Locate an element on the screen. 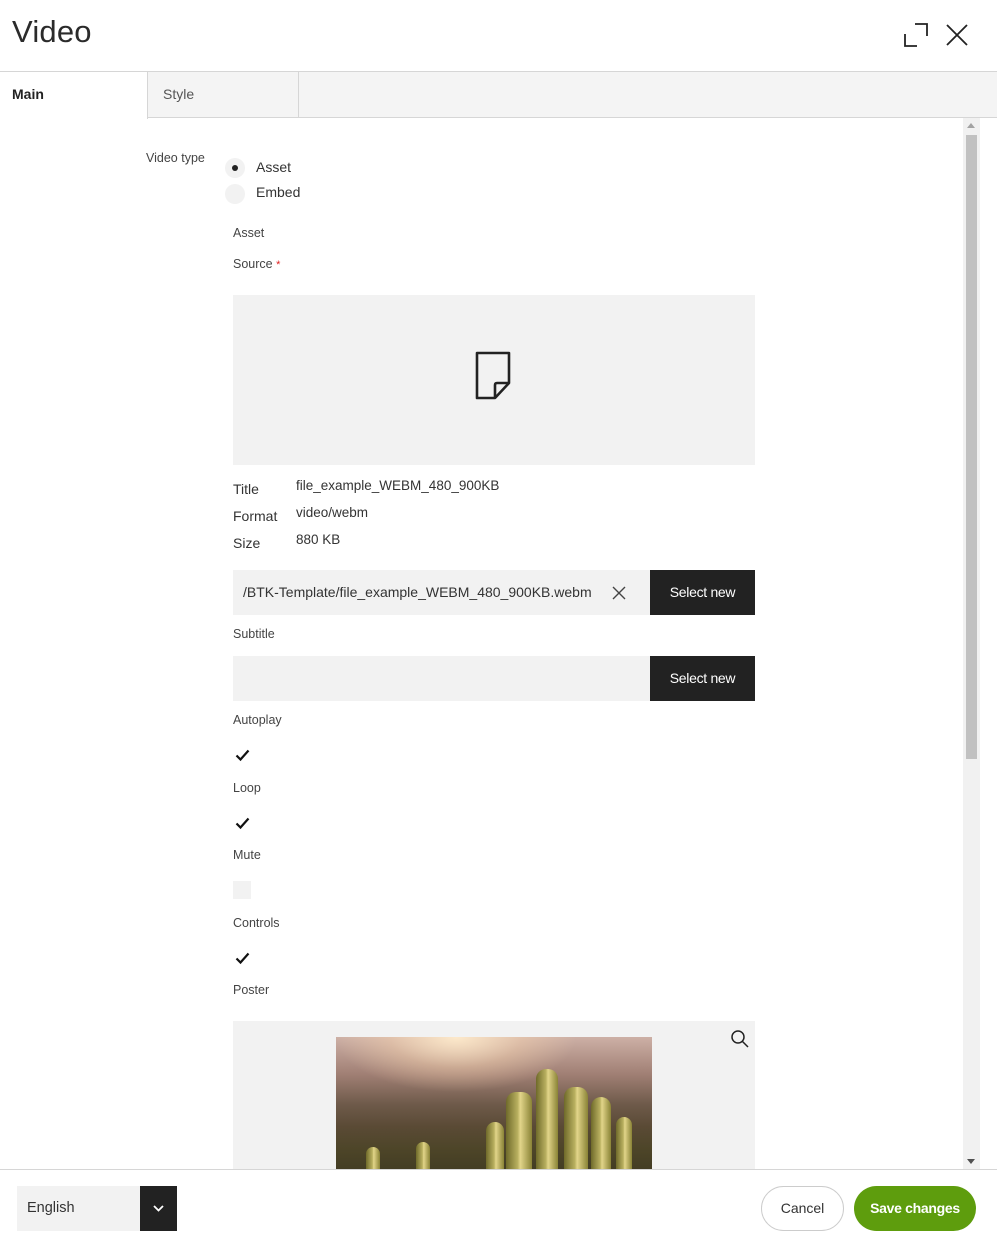  autoplay-label: Autoplay is located at coordinates (257, 720).